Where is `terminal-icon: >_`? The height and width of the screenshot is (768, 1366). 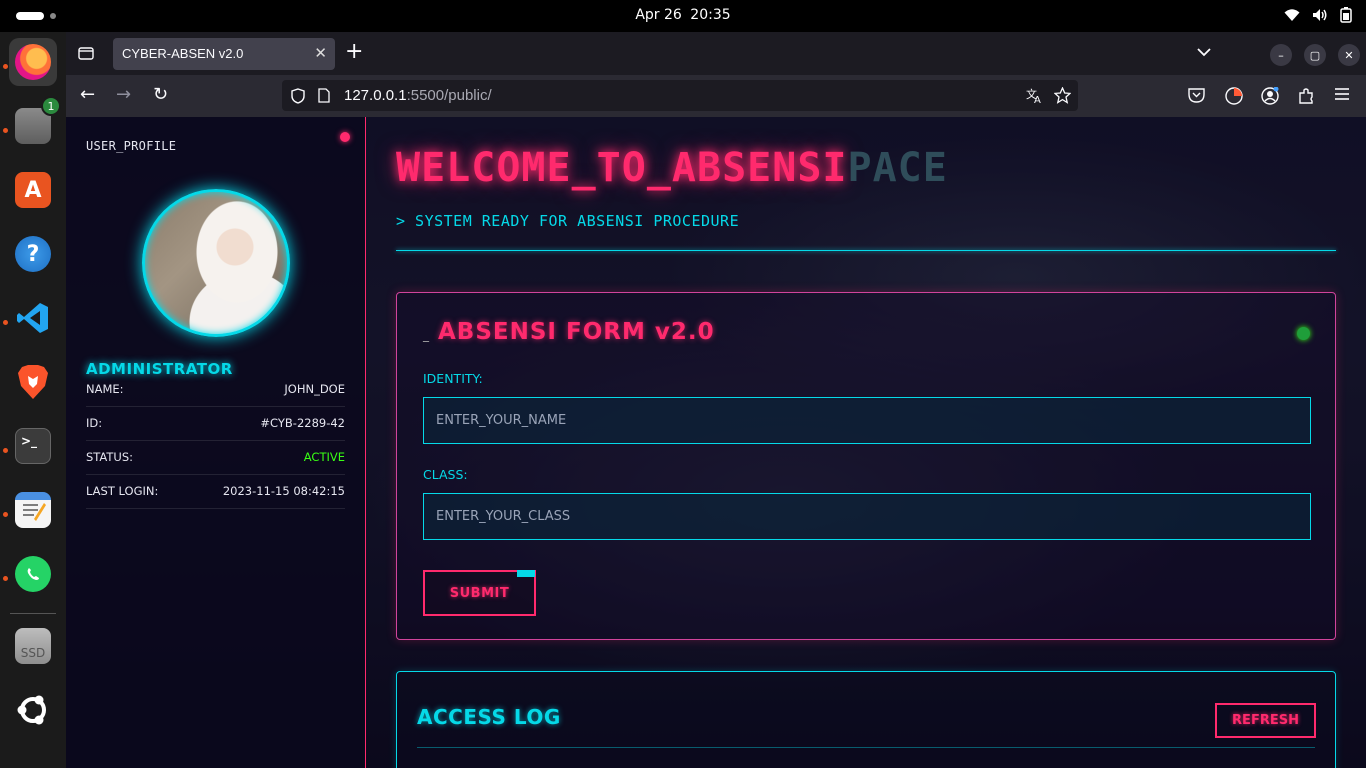
terminal-icon: >_ is located at coordinates (33, 446).